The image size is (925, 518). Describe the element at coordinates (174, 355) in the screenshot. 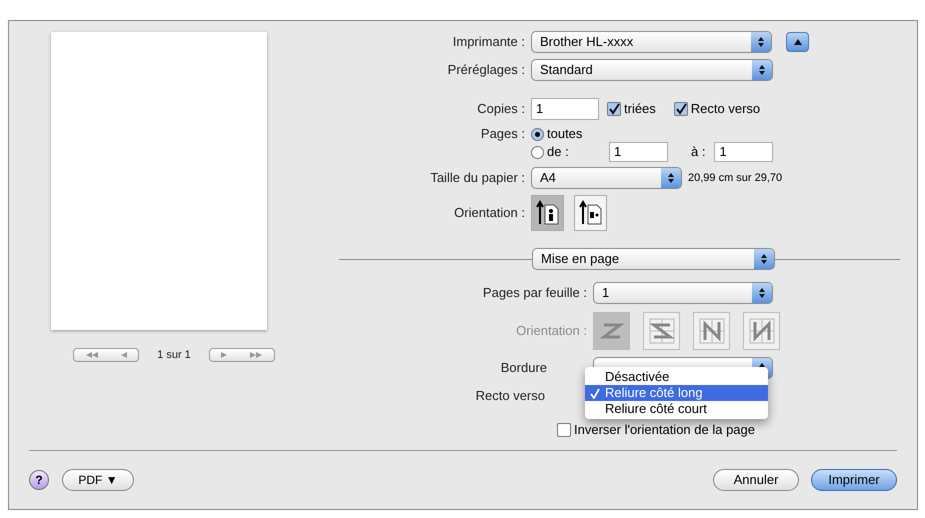

I see `page-counter: 1 sur 1` at that location.